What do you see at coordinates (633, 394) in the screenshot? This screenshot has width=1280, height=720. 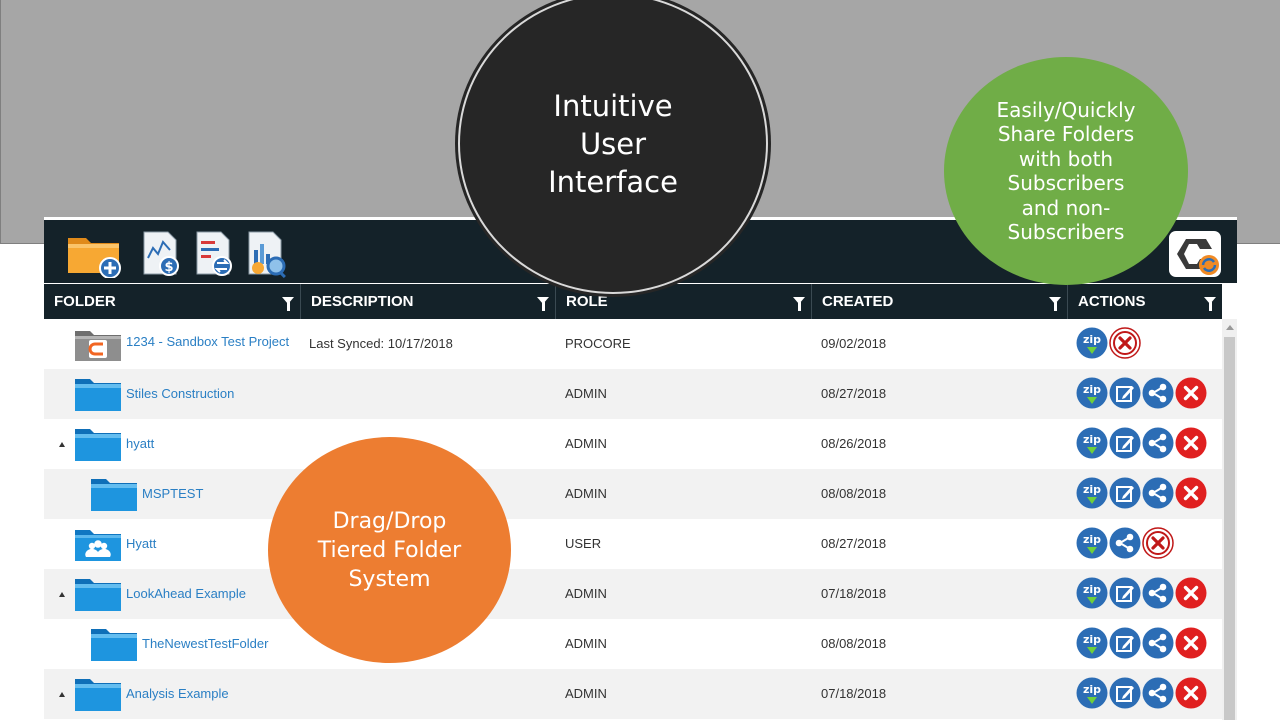 I see `table-row: Stiles Construction ADMIN 08/27/2018 zip` at bounding box center [633, 394].